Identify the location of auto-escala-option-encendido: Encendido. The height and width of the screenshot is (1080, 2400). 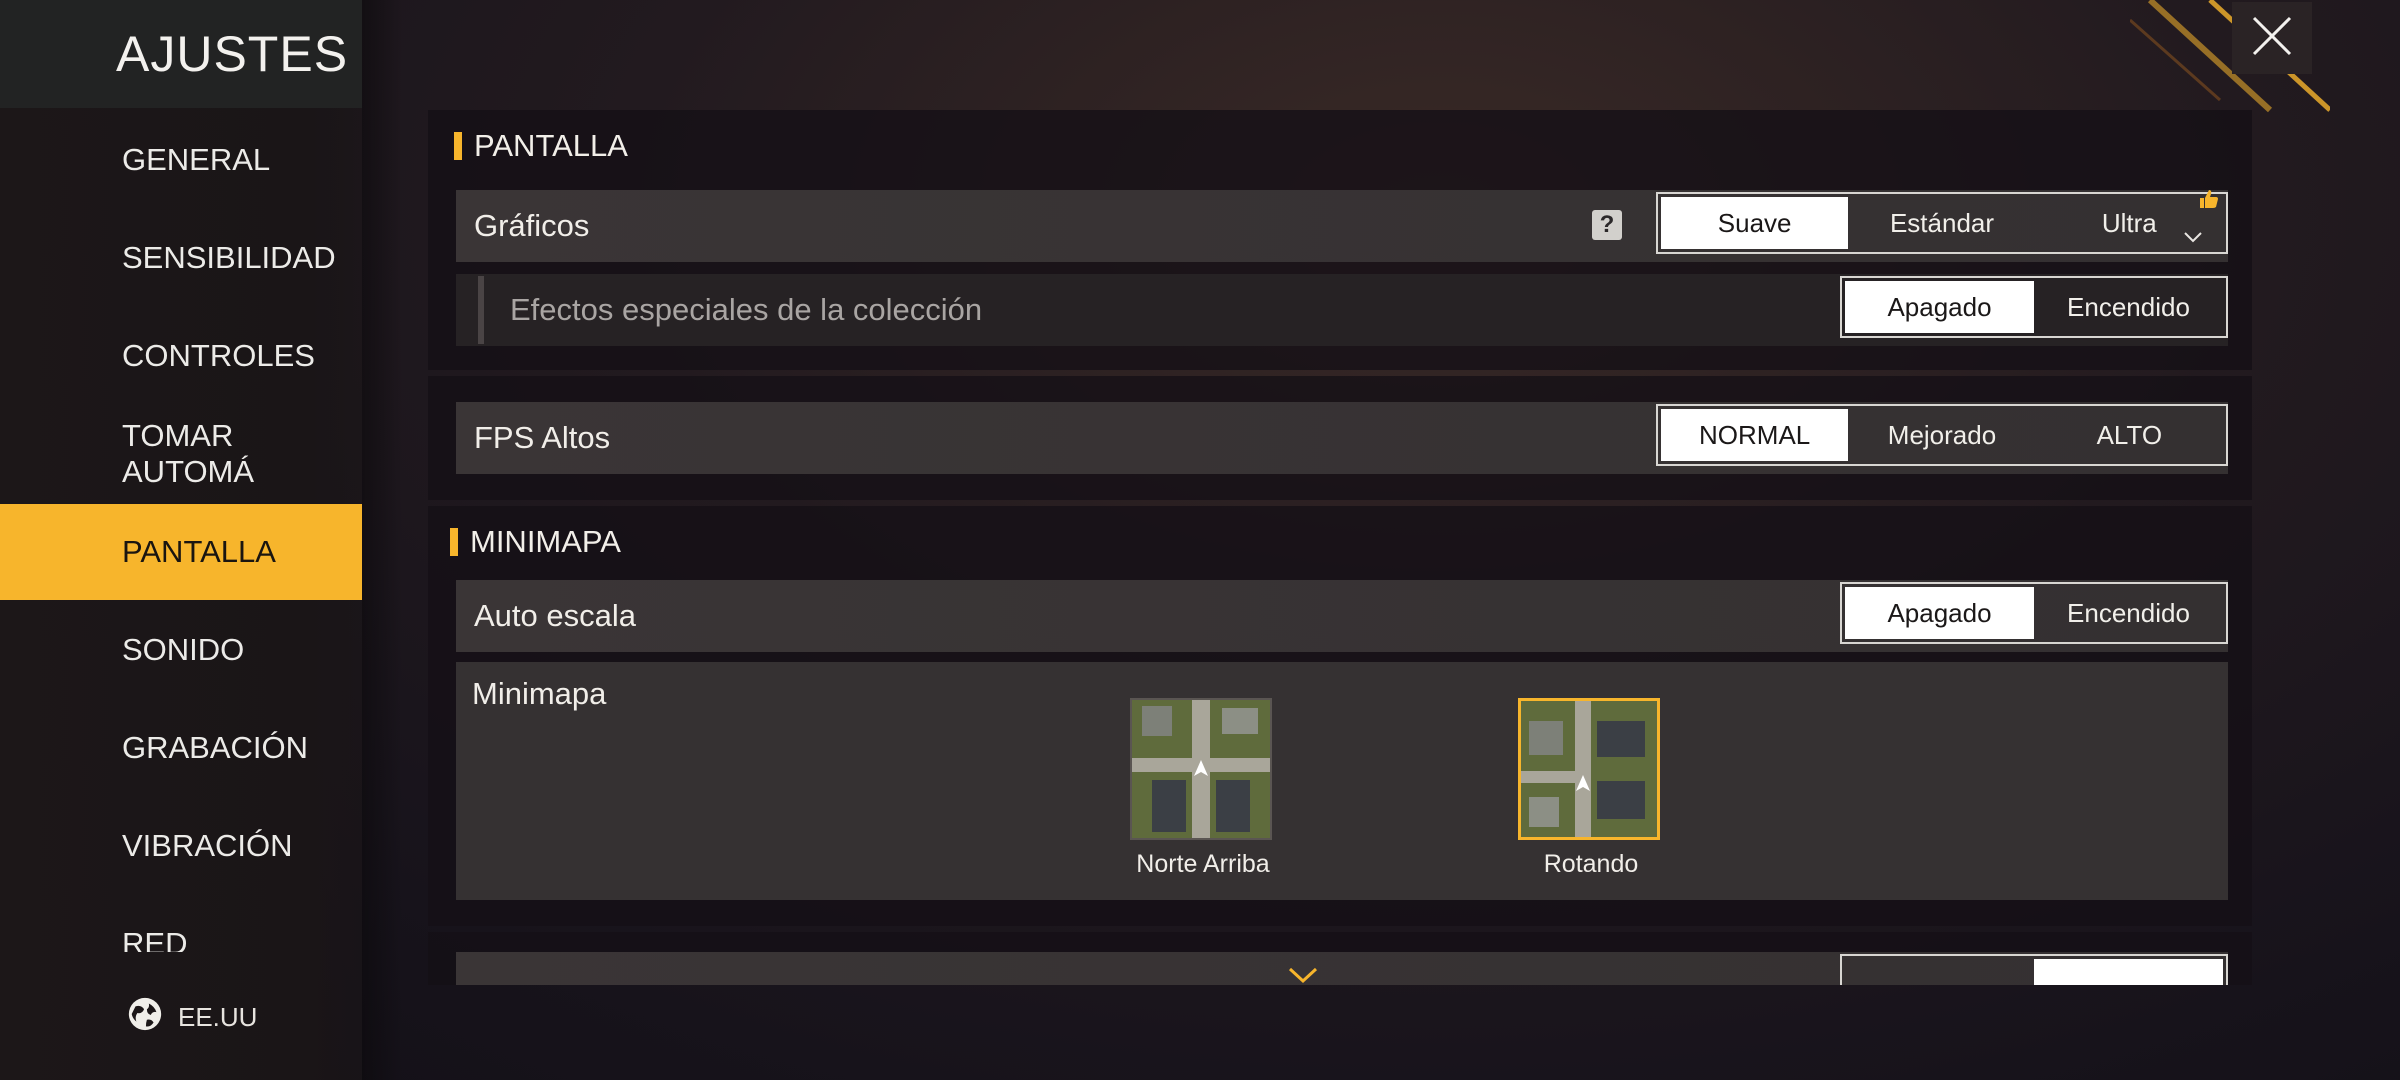
(2128, 613).